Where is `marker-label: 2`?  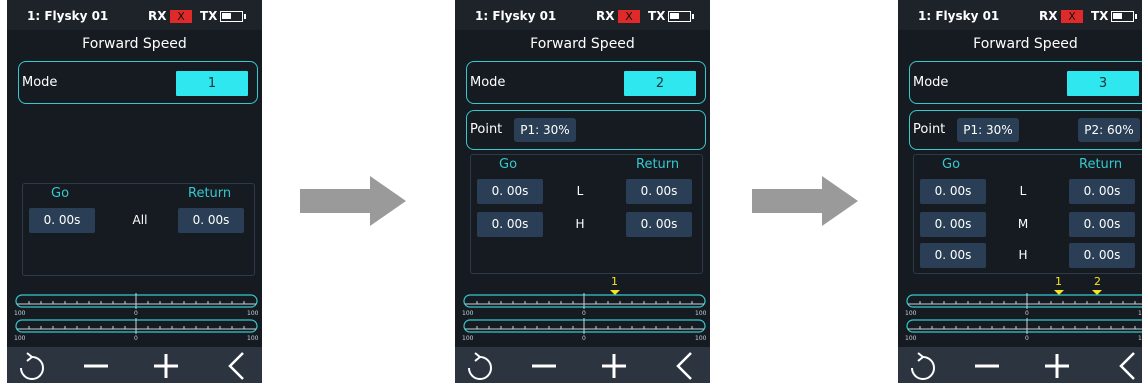 marker-label: 2 is located at coordinates (1097, 281).